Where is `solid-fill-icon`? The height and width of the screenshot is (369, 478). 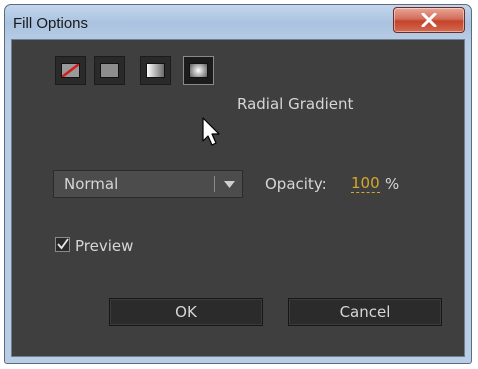
solid-fill-icon is located at coordinates (109, 70).